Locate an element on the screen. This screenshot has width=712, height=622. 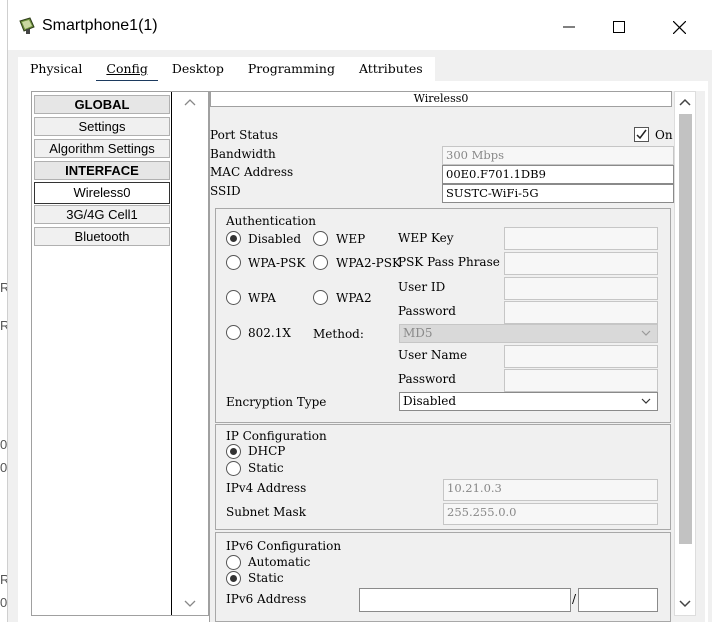
ipv6-automatic-radio is located at coordinates (233, 562).